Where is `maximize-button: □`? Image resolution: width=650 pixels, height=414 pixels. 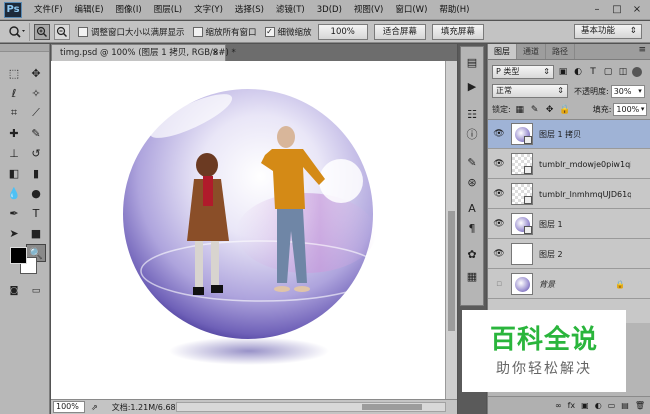
maximize-button: □ is located at coordinates (617, 9).